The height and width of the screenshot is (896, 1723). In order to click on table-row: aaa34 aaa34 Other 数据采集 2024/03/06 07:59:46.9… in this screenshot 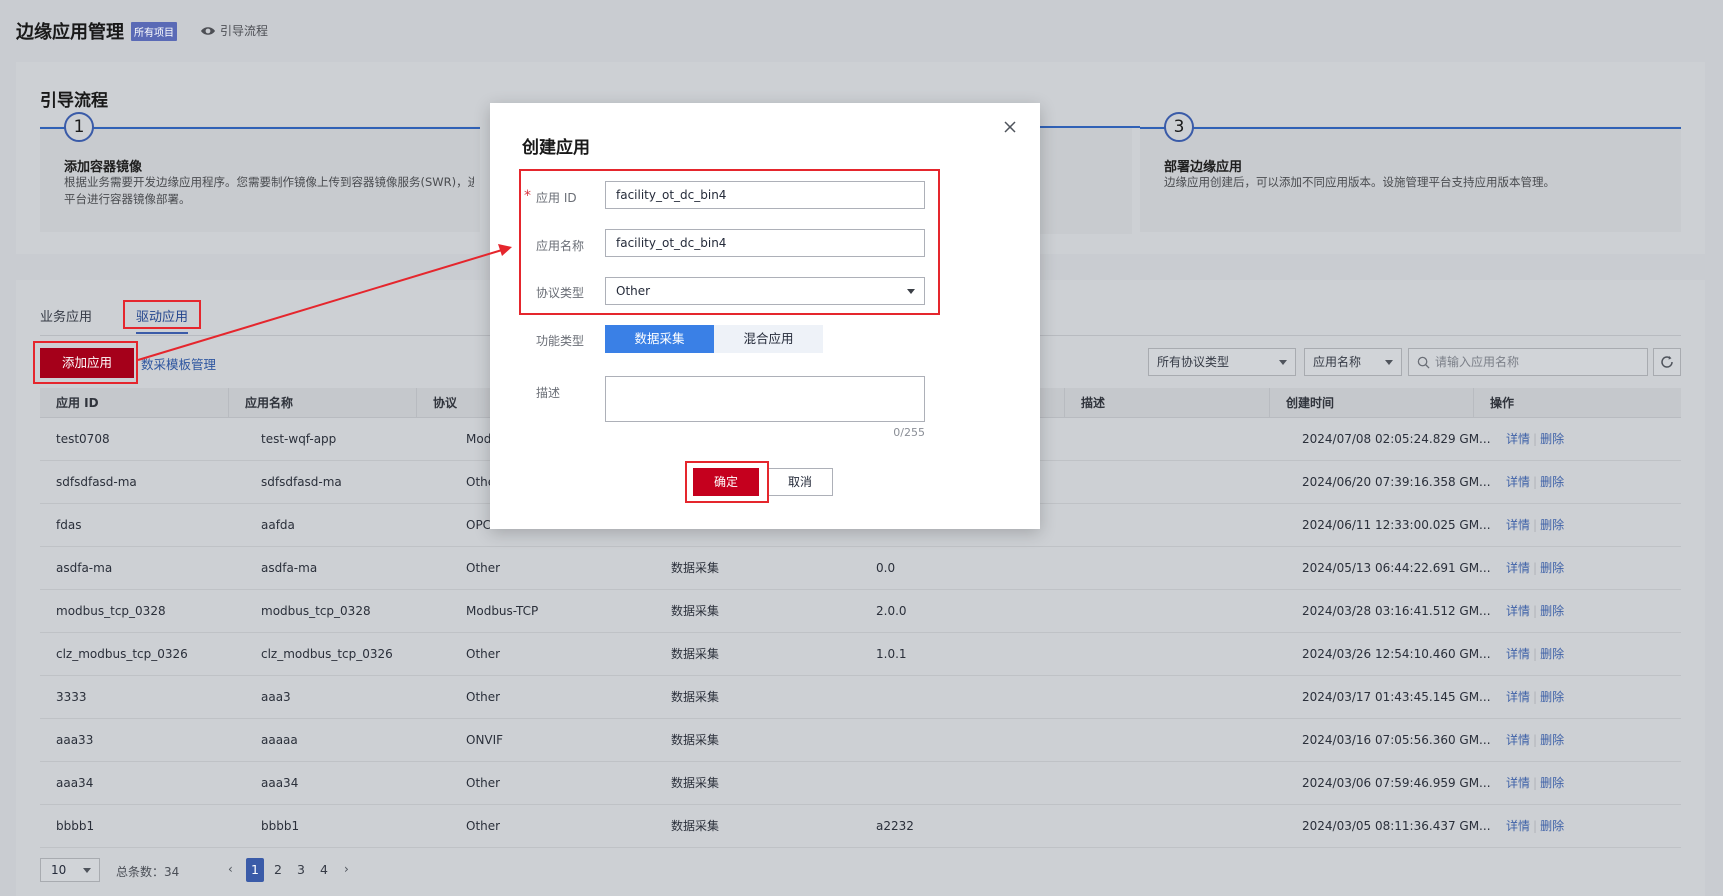, I will do `click(860, 783)`.